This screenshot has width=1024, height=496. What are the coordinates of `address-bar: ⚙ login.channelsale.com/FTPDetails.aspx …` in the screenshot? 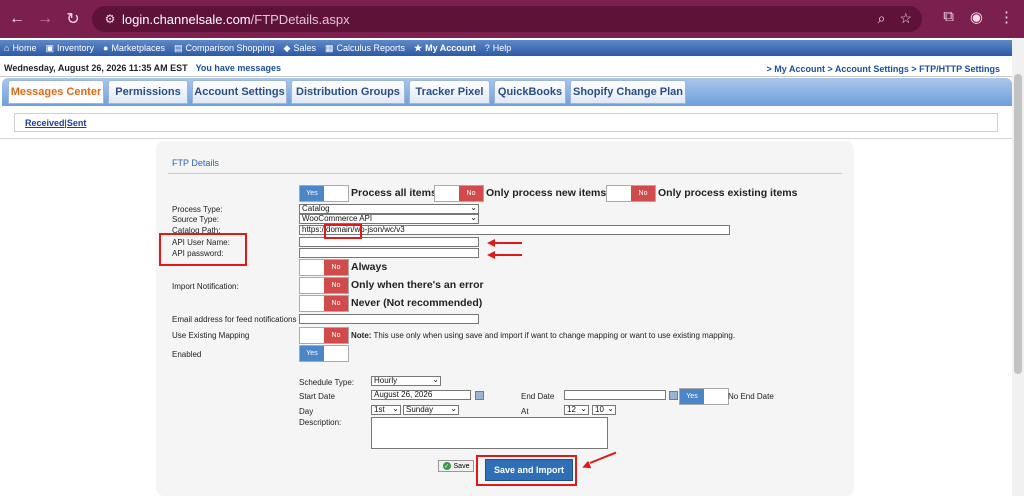 It's located at (507, 19).